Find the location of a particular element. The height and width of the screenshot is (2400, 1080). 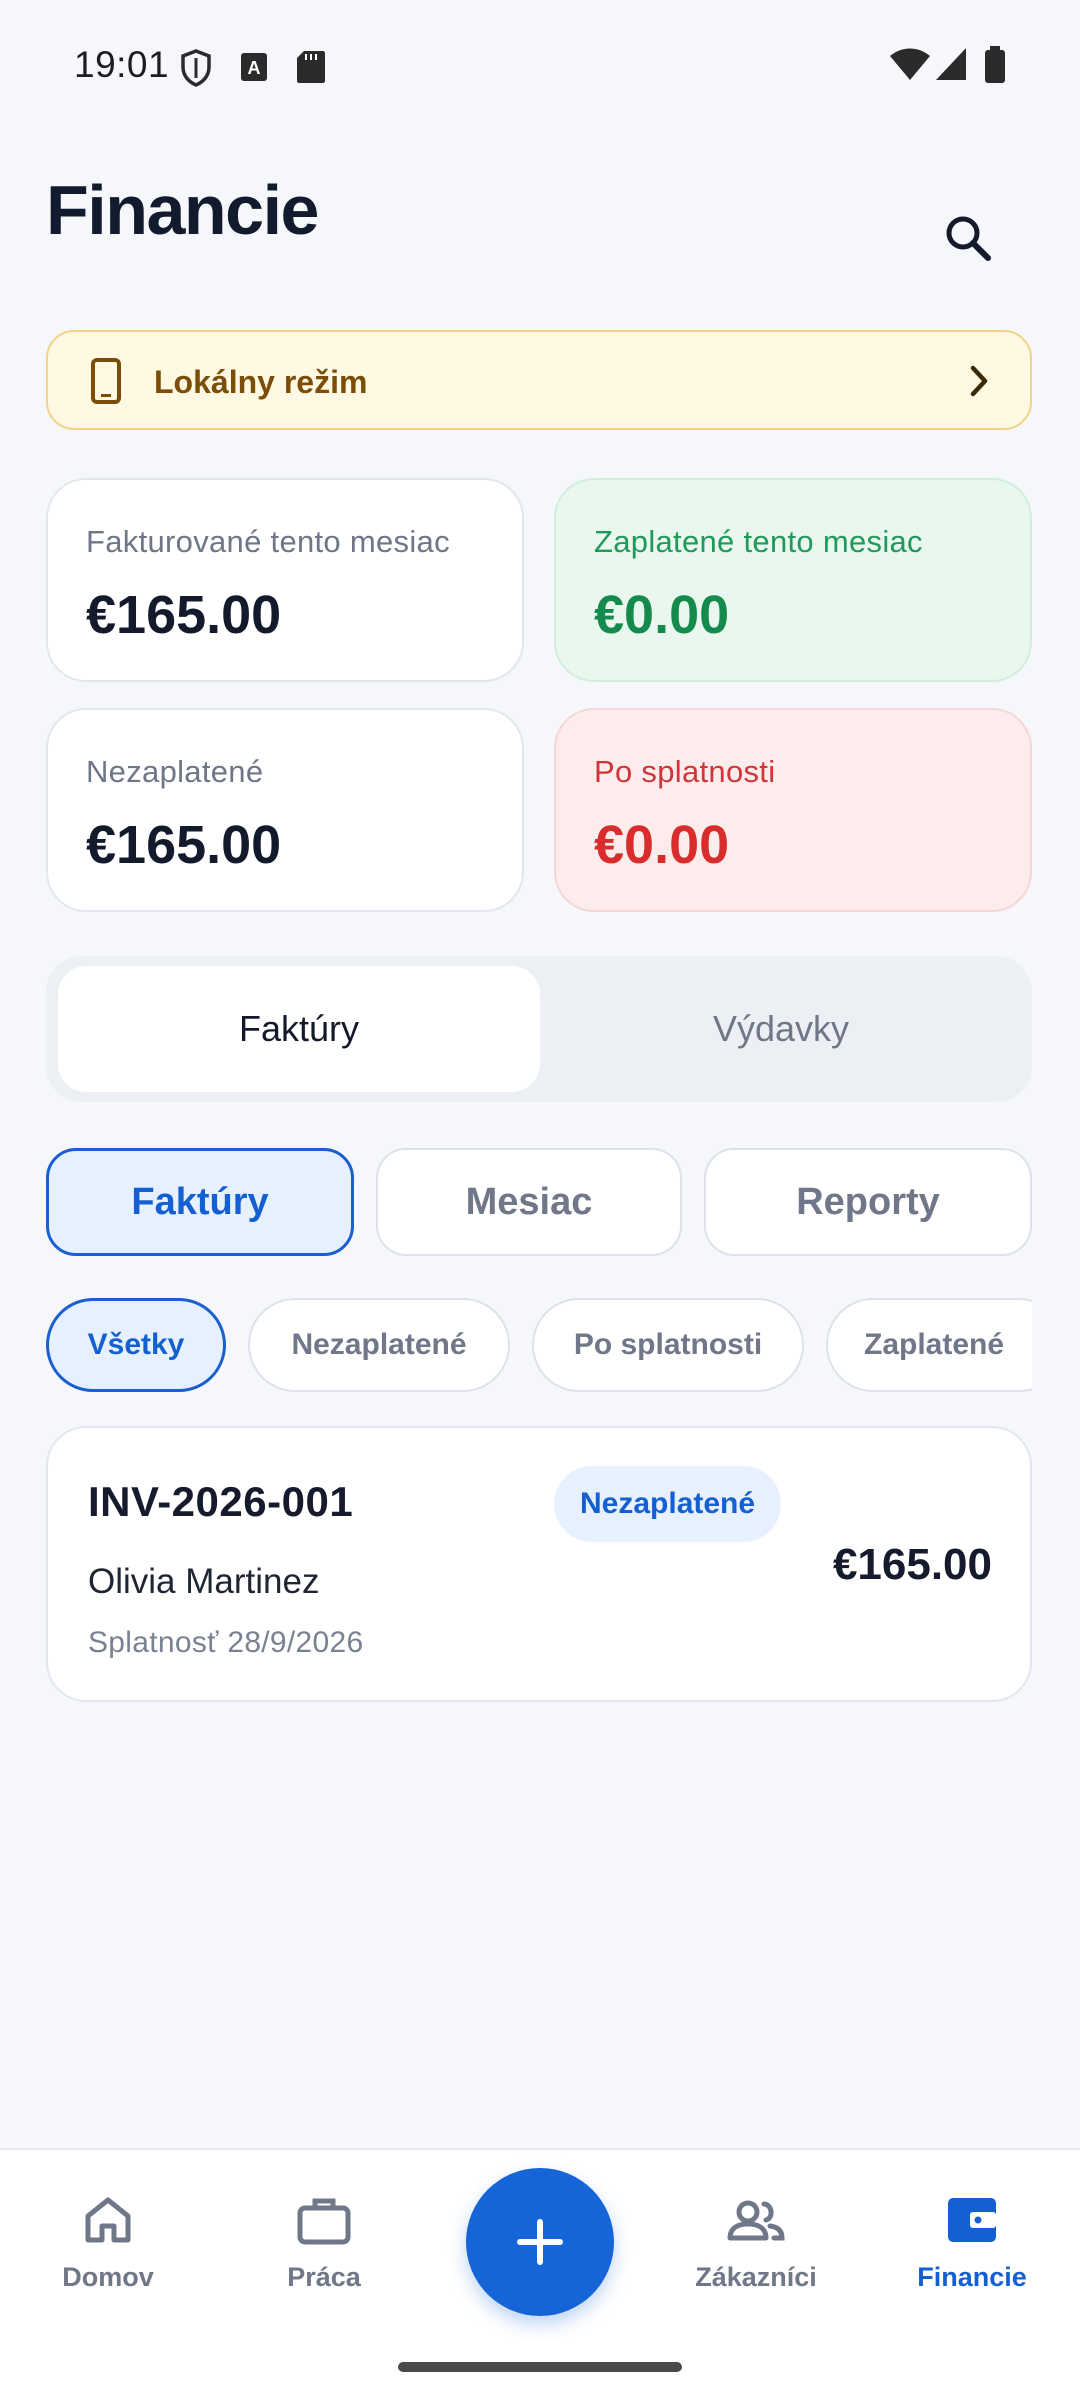

sd-card-icon is located at coordinates (311, 67).